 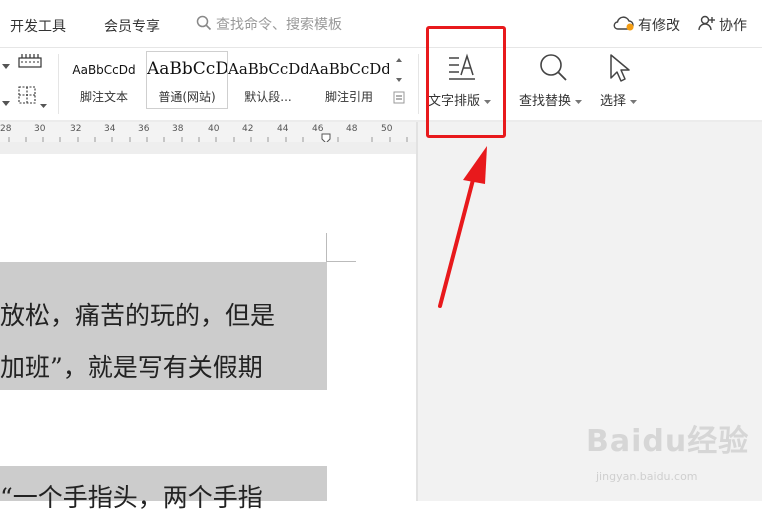 What do you see at coordinates (6, 129) in the screenshot?
I see `ruler-number: 28` at bounding box center [6, 129].